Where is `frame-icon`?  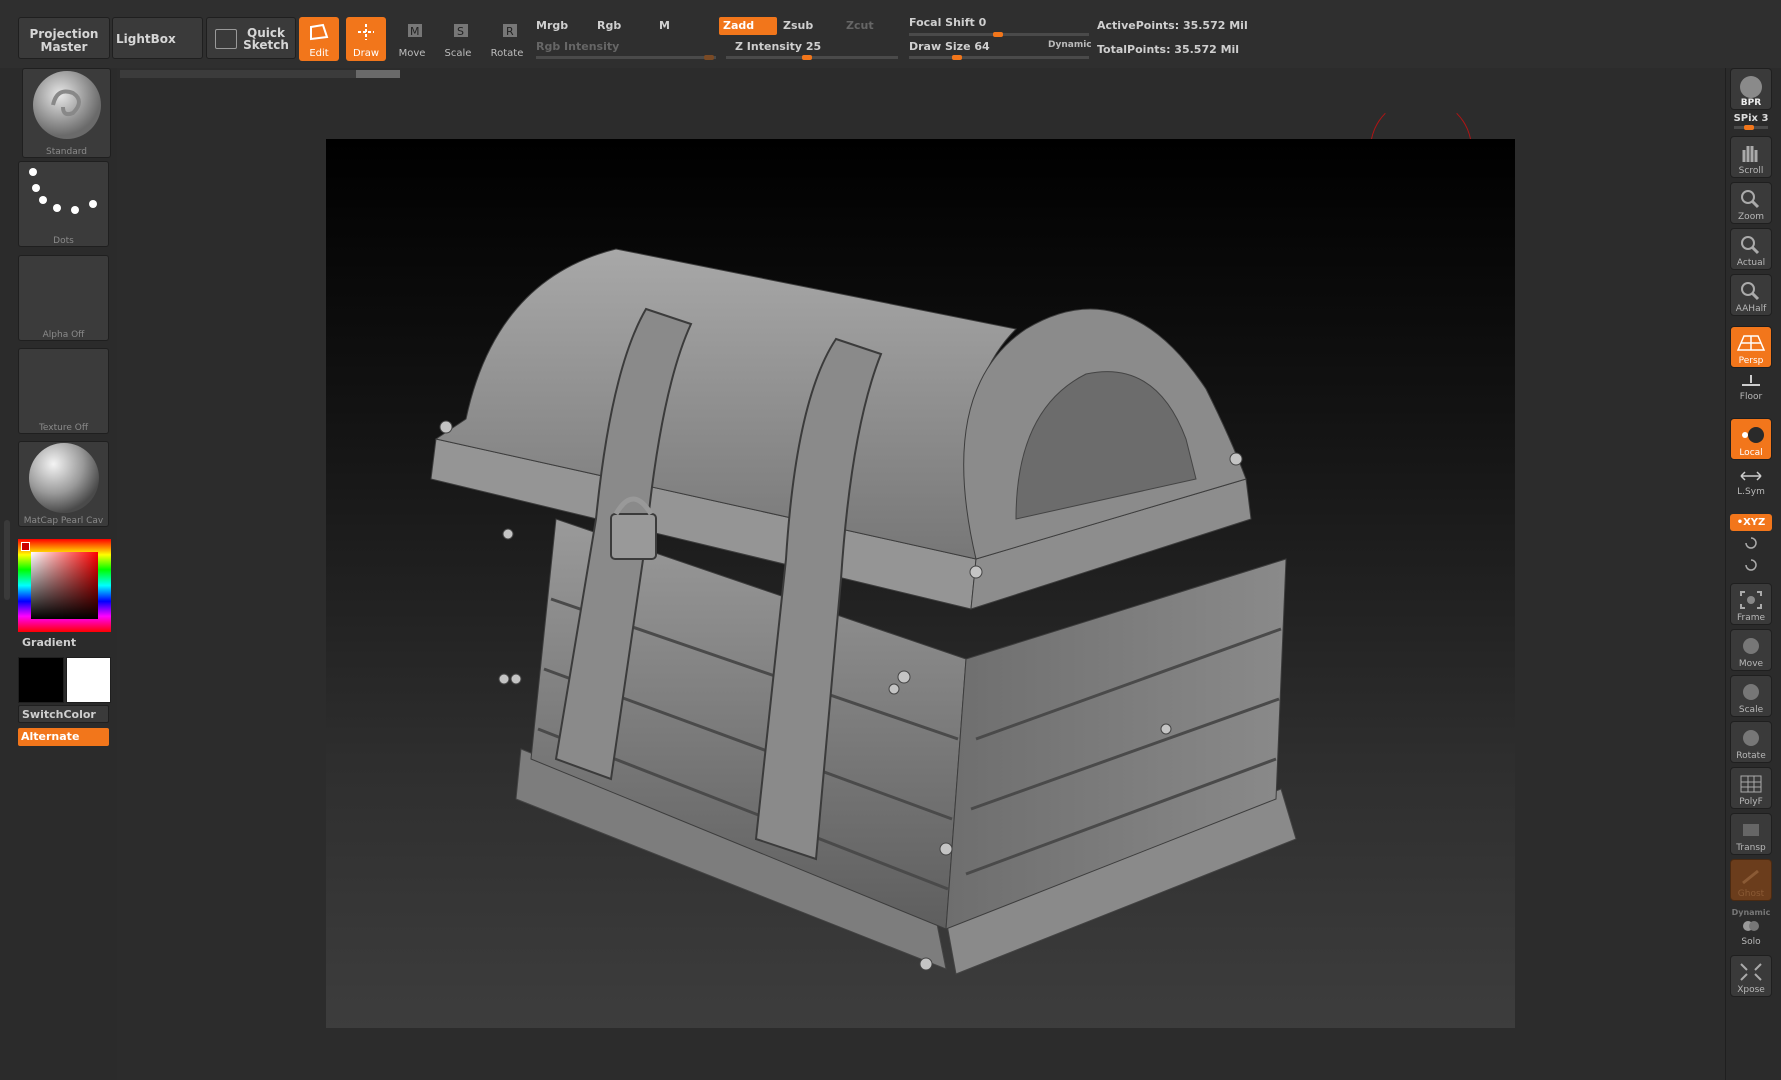
frame-icon is located at coordinates (1751, 600).